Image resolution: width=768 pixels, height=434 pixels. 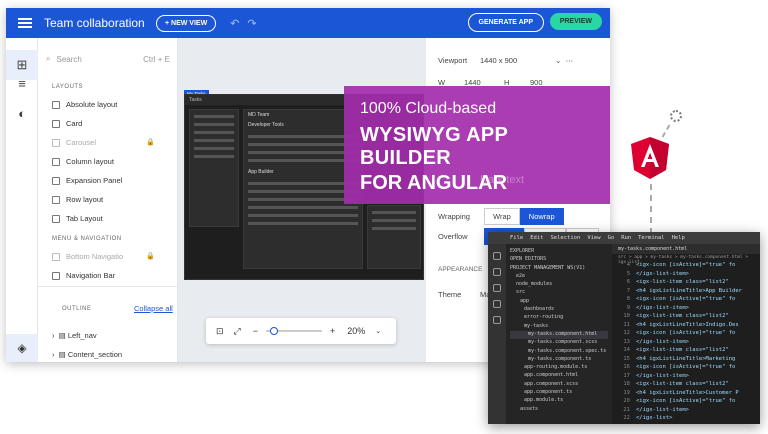 I want to click on code-line: 14 <igx-list-item class="list2", so click(x=686, y=351).